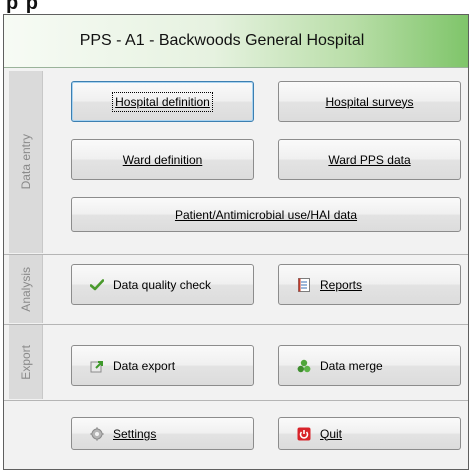 The image size is (476, 472). Describe the element at coordinates (162, 433) in the screenshot. I see `settings-button: Settings` at that location.